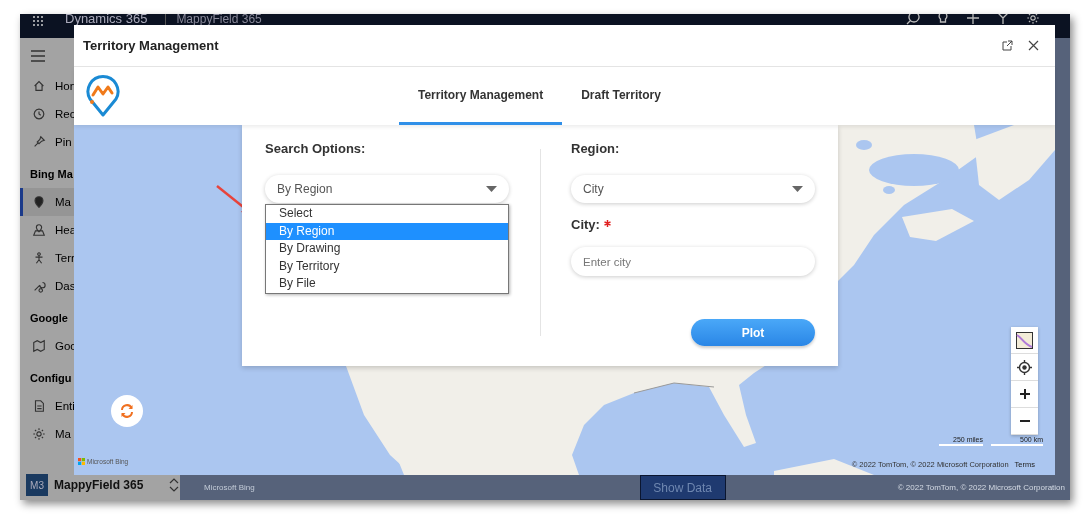 The image size is (1091, 515). I want to click on sidebar-item: Terr, so click(100, 258).